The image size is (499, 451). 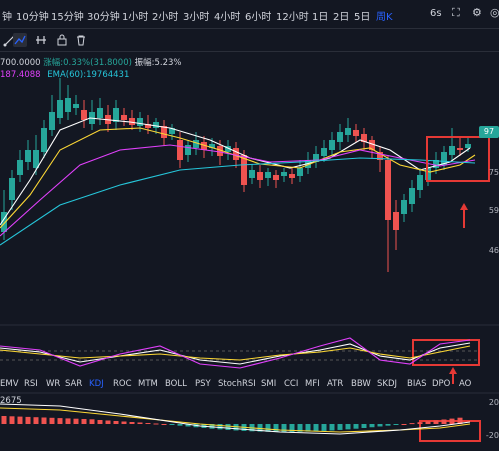 What do you see at coordinates (465, 384) in the screenshot?
I see `indicator-tab: AO` at bounding box center [465, 384].